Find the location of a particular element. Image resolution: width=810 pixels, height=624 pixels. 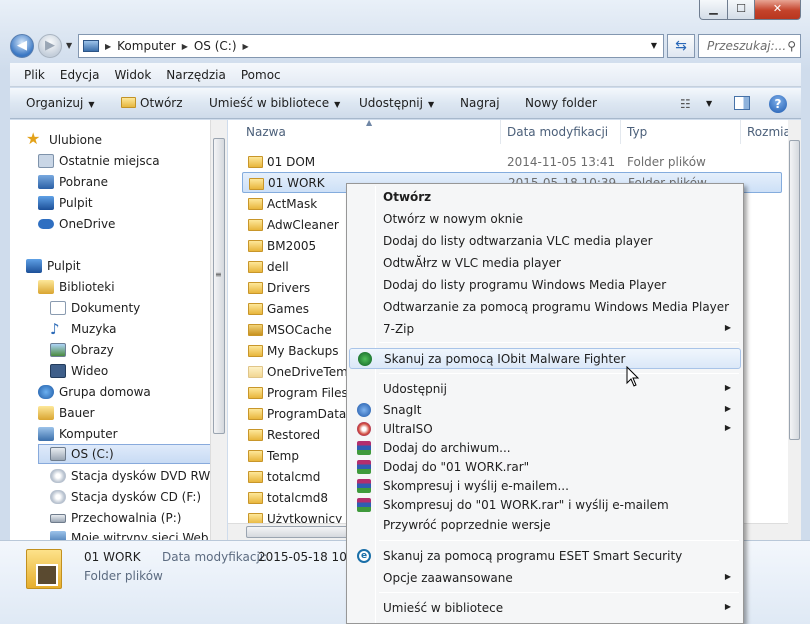

menu-item-vlc-play: OdtwĂłrz w VLC media player is located at coordinates (545, 263).